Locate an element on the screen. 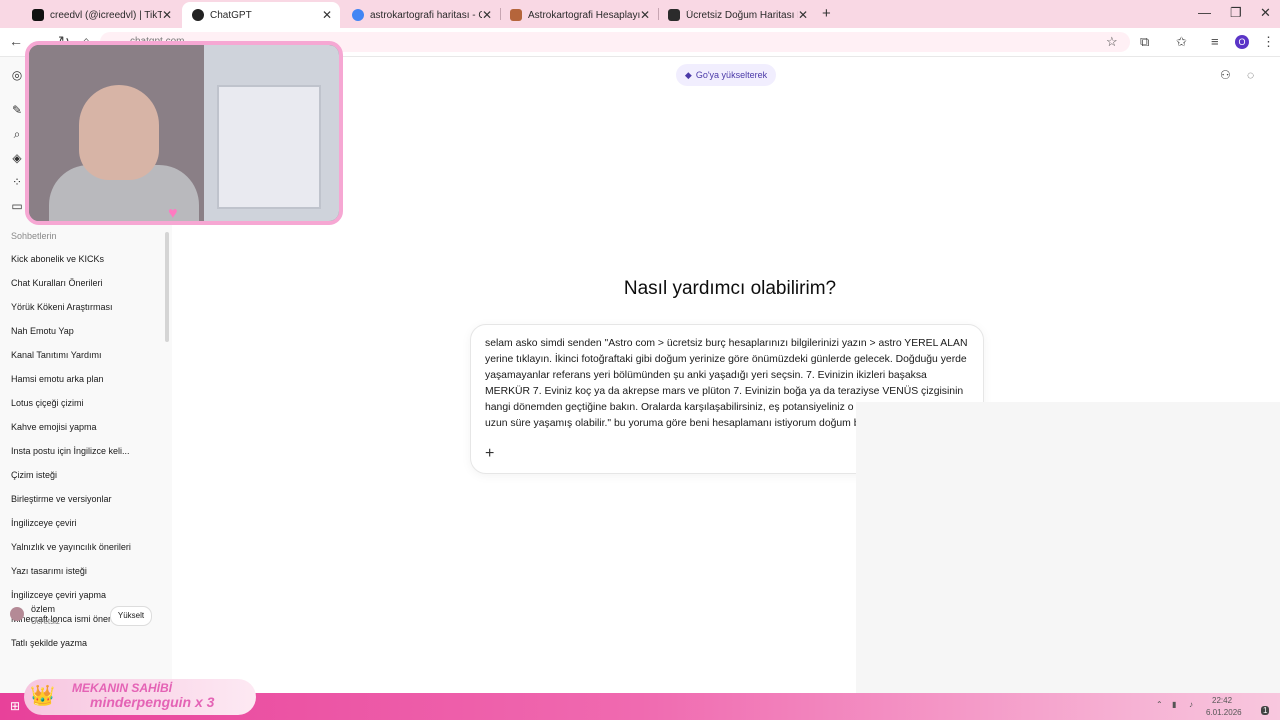 This screenshot has height=720, width=1280. tab-tiktok: creedvl (@icreedvl) | TikTok ✕ is located at coordinates (101, 15).